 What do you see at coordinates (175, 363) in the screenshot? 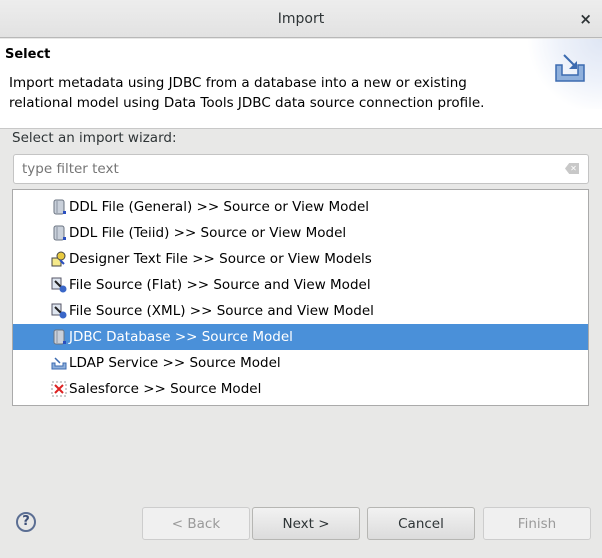
I see `list-item-label: LDAP Service >> Source Model` at bounding box center [175, 363].